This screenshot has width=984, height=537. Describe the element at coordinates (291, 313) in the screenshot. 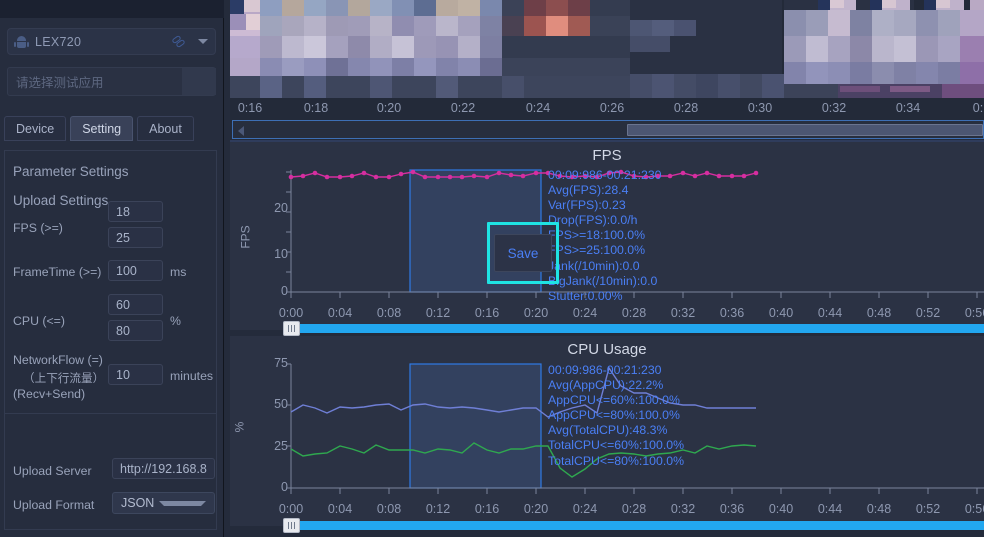

I see `fps-x-tick: 0:00` at that location.